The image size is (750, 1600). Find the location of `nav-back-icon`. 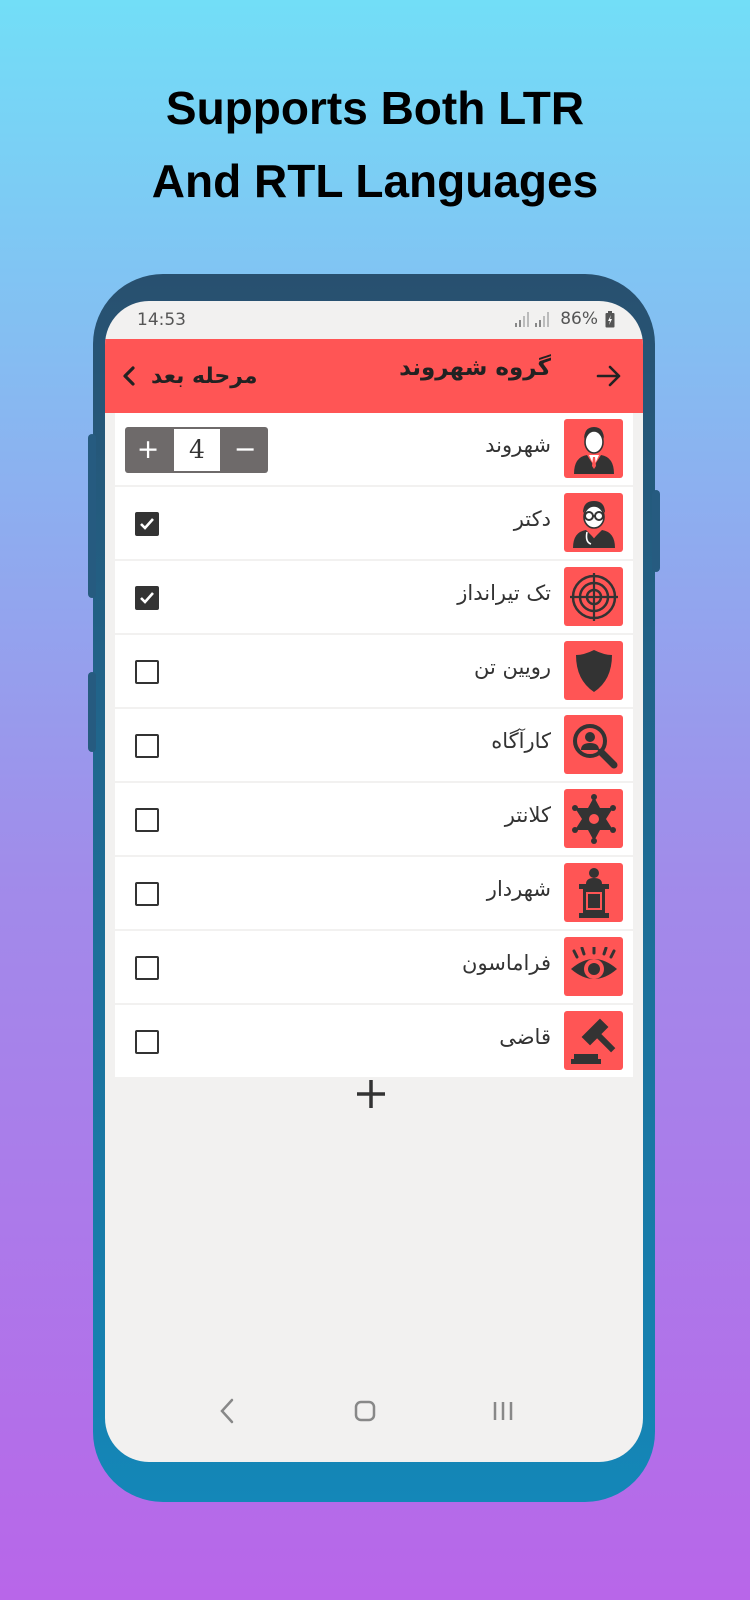

nav-back-icon is located at coordinates (228, 1411).